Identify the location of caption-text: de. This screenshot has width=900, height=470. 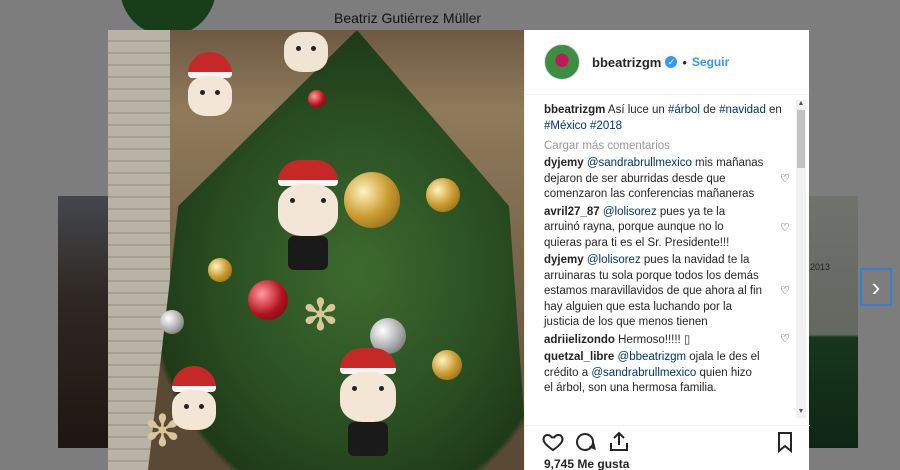
(709, 110).